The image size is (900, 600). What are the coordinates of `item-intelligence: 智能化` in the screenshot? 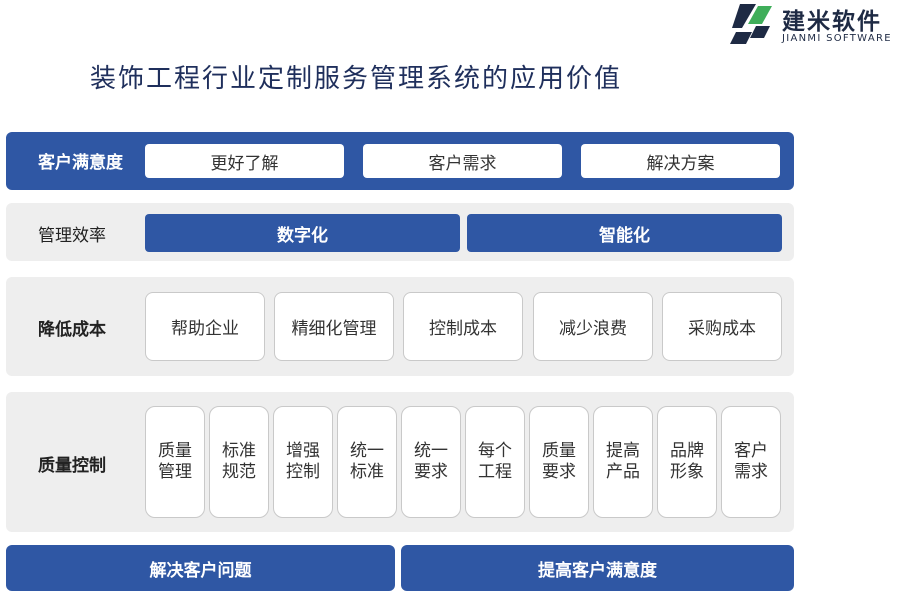 It's located at (624, 233).